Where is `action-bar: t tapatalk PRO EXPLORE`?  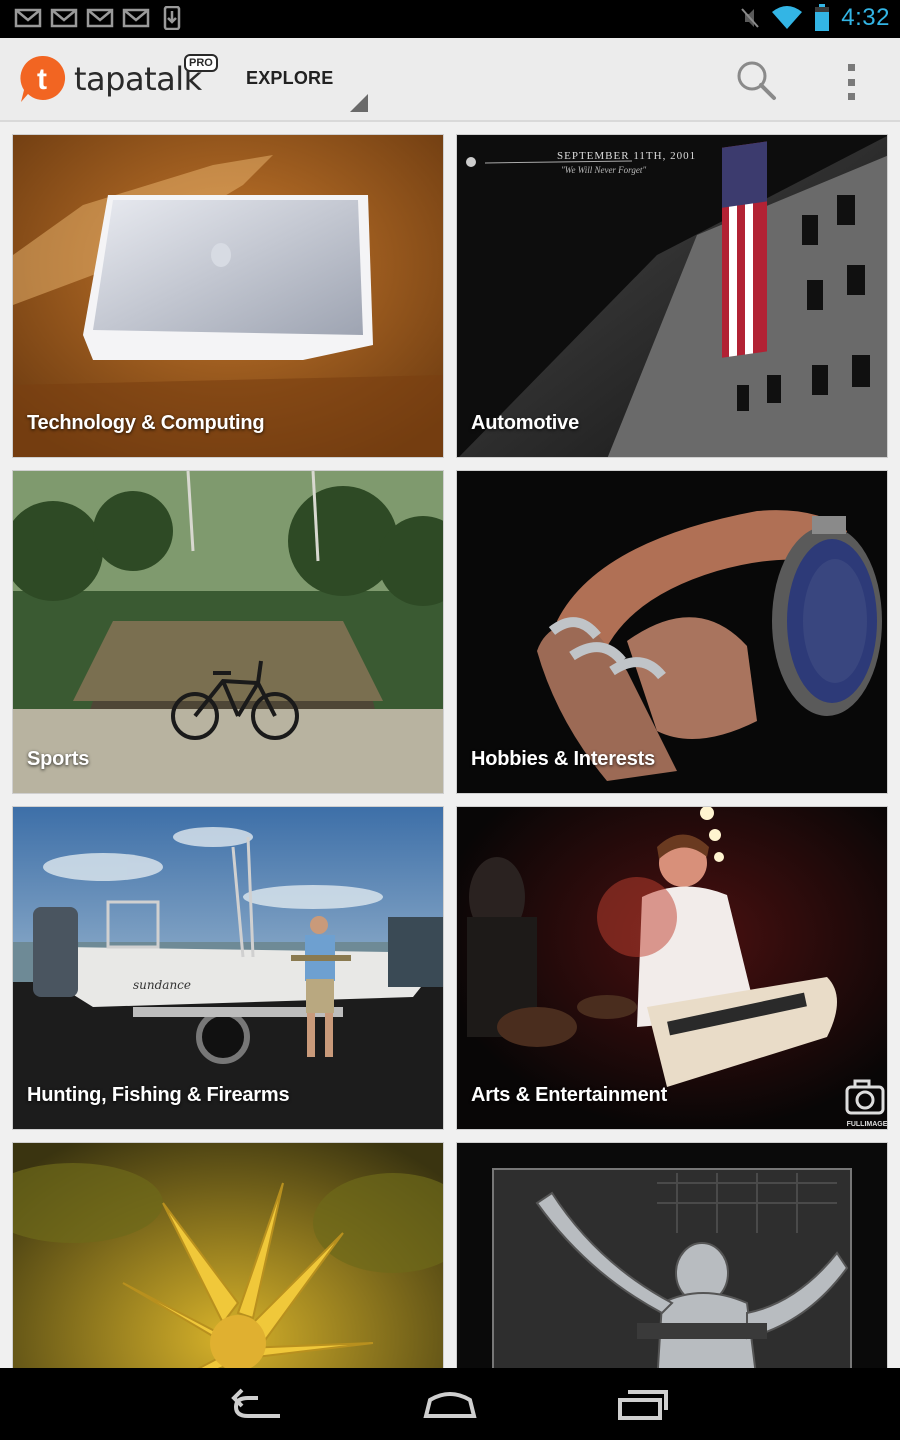
action-bar: t tapatalk PRO EXPLORE is located at coordinates (450, 80).